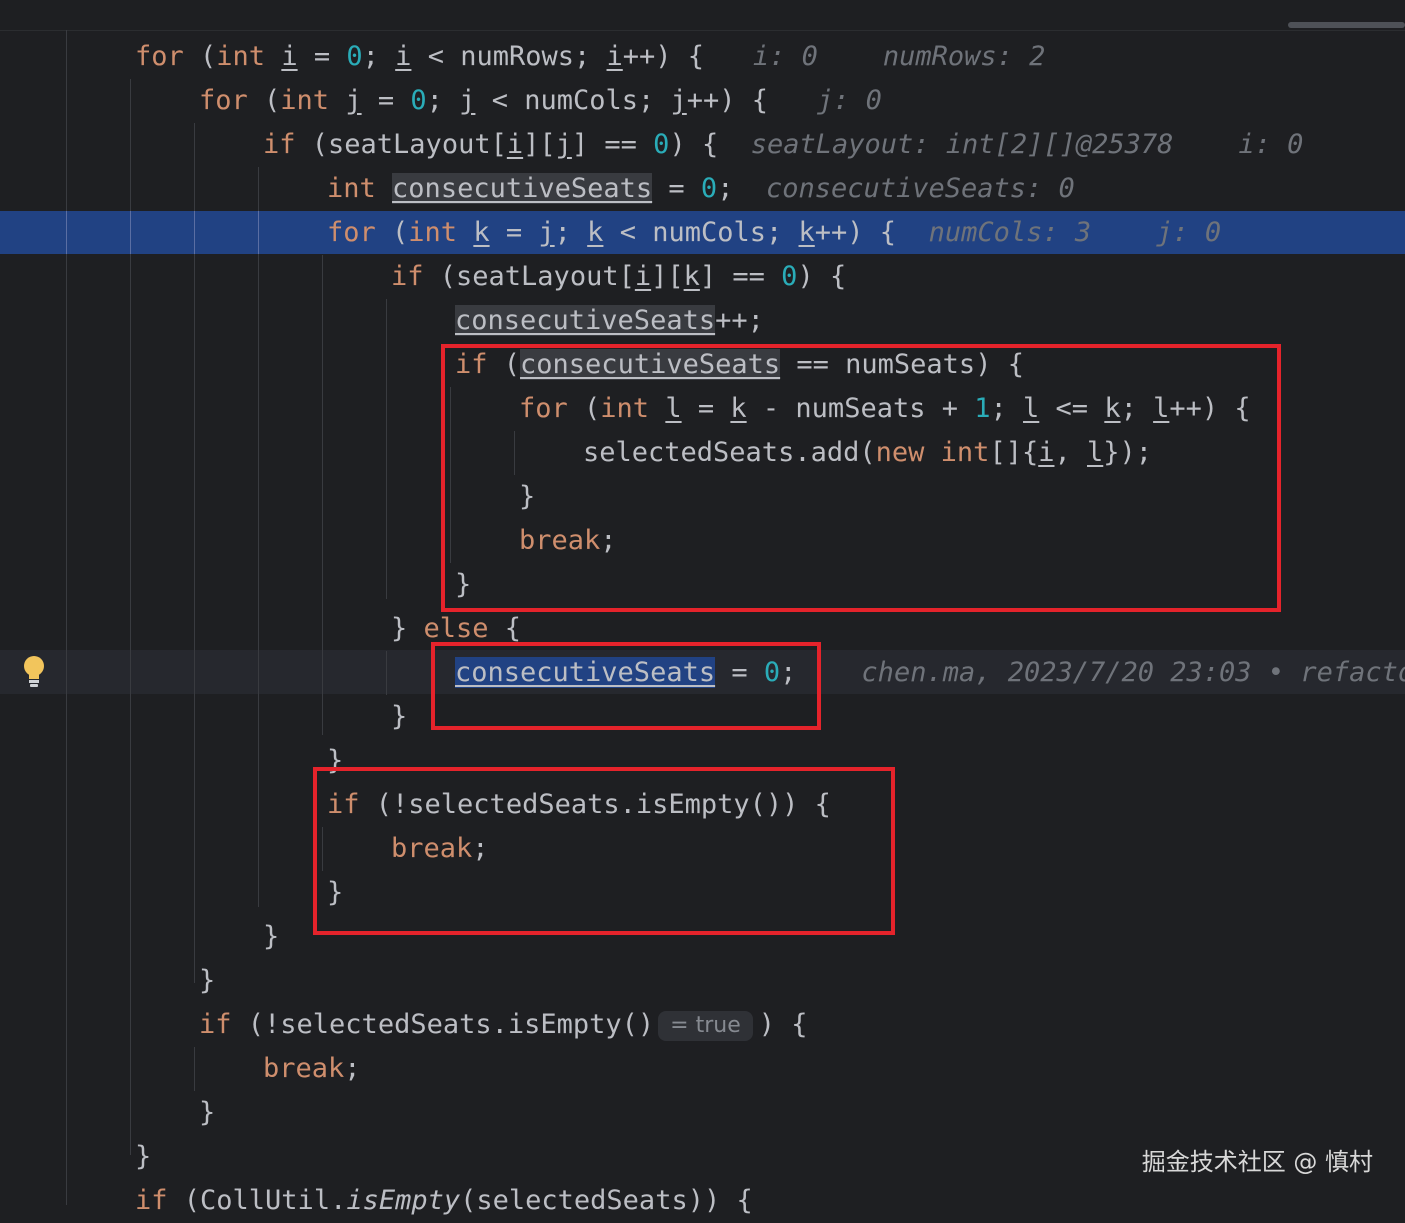 This screenshot has height=1223, width=1405. I want to click on inline-debug-value: consecutiveSeats: 0, so click(904, 188).